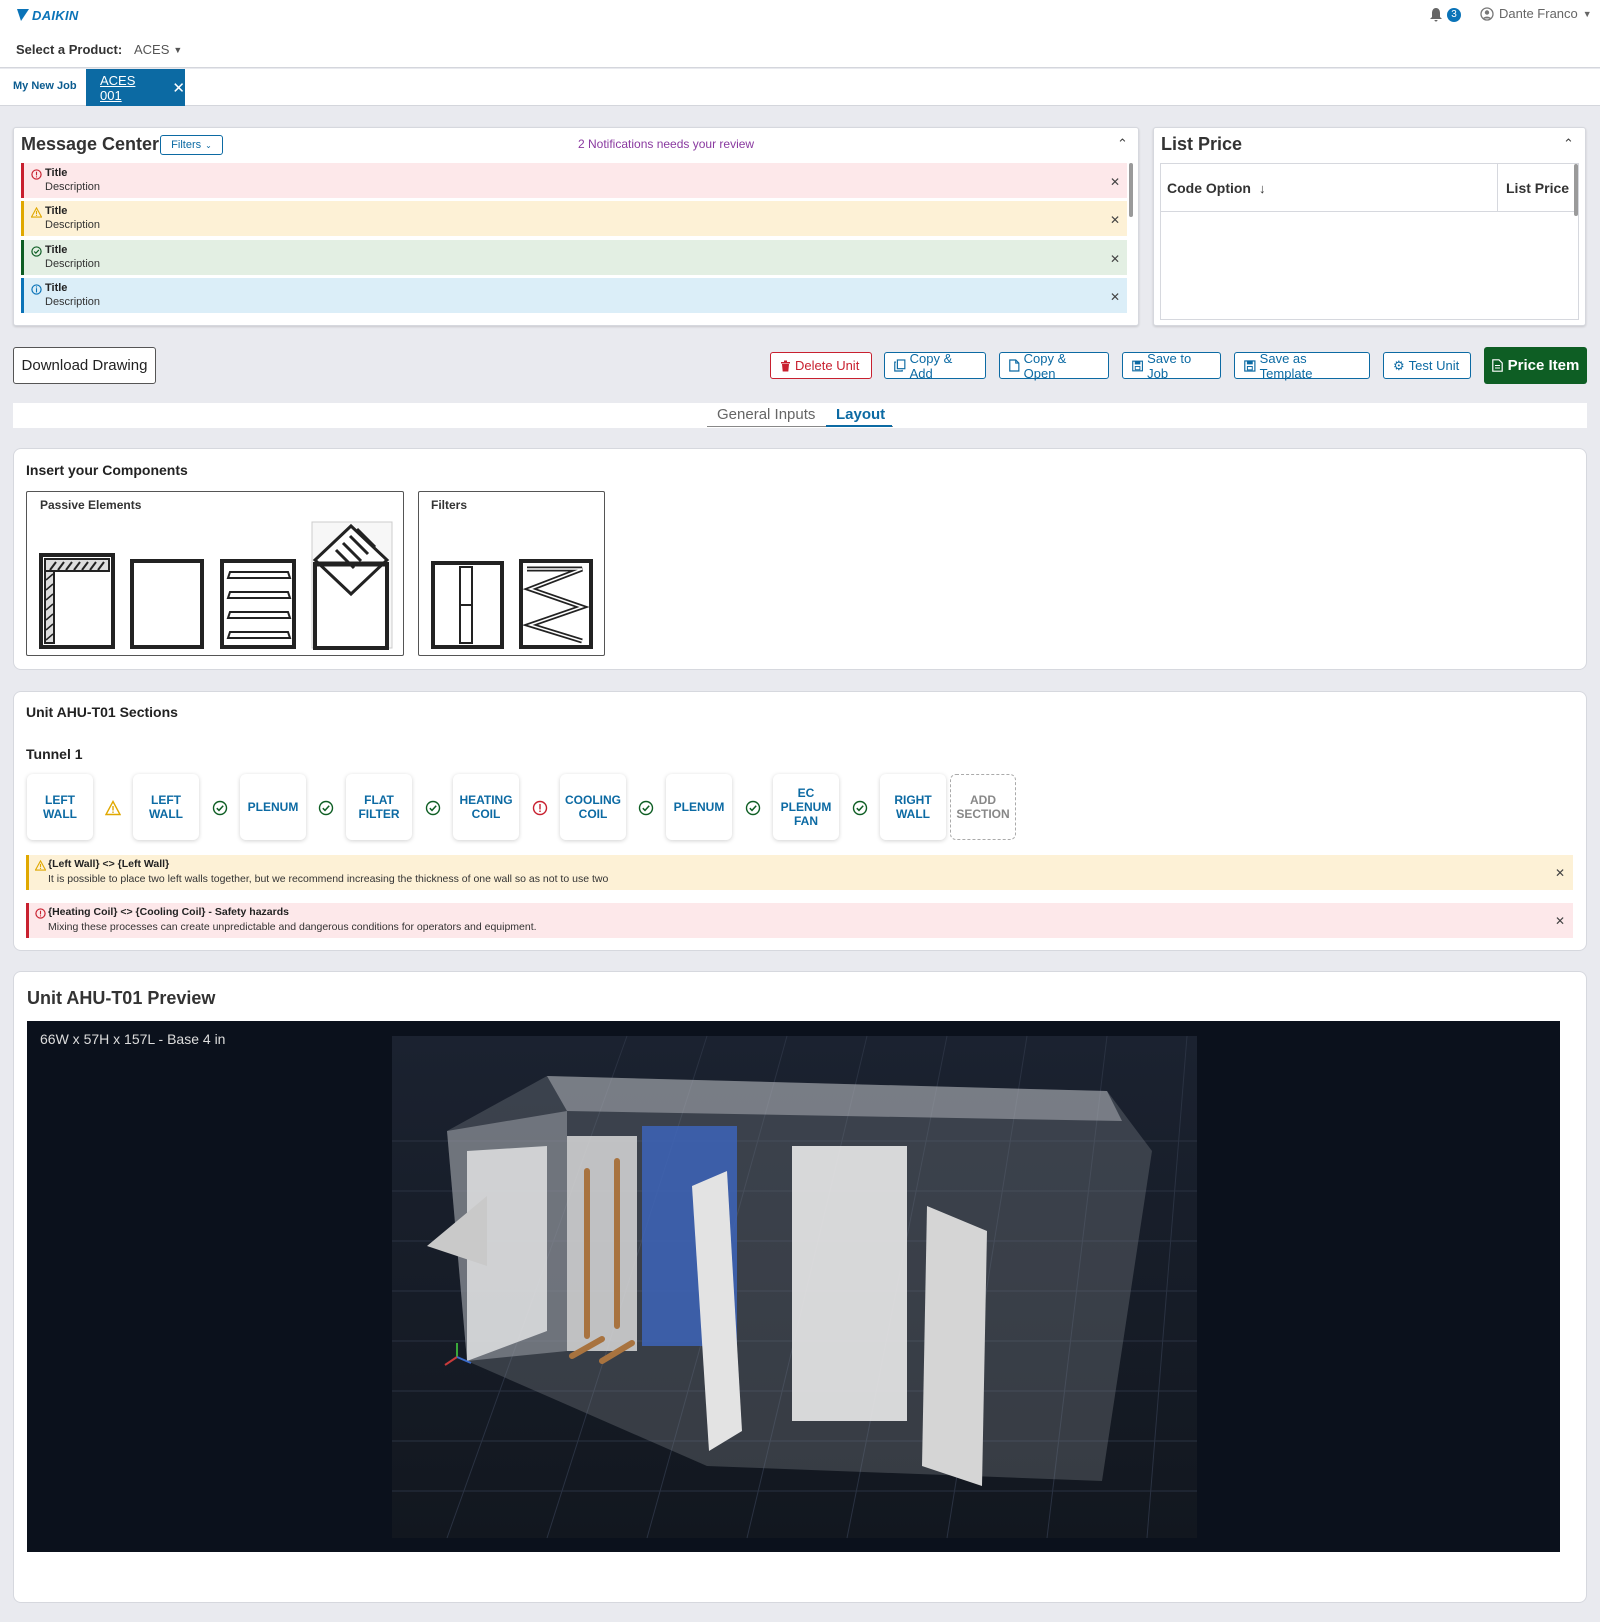  I want to click on louver-component-icon, so click(258, 604).